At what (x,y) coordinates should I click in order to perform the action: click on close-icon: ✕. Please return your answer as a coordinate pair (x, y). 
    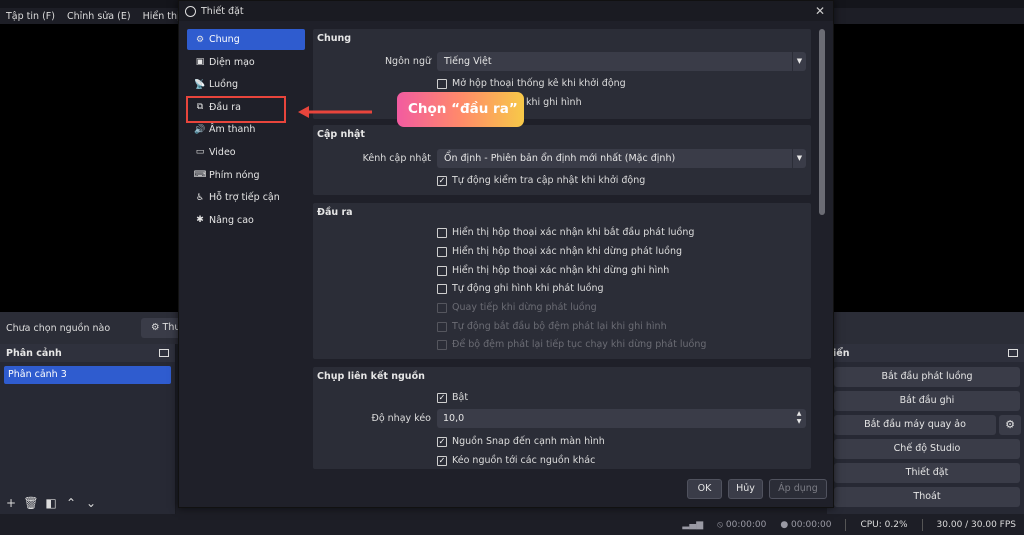
    Looking at the image, I should click on (820, 11).